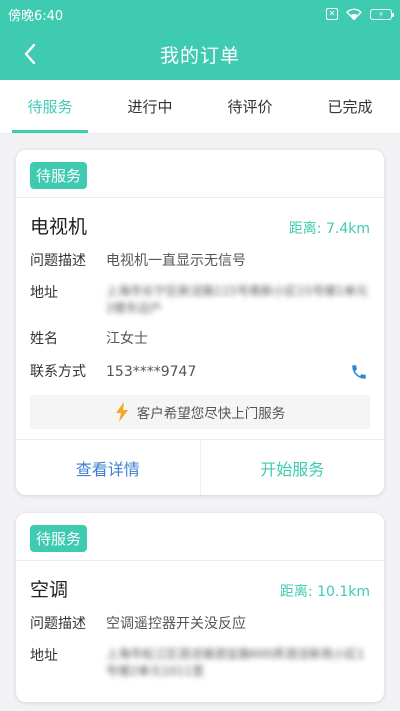 This screenshot has width=400, height=711. What do you see at coordinates (211, 414) in the screenshot?
I see `hint-text: 客户希望您尽快上门服务` at bounding box center [211, 414].